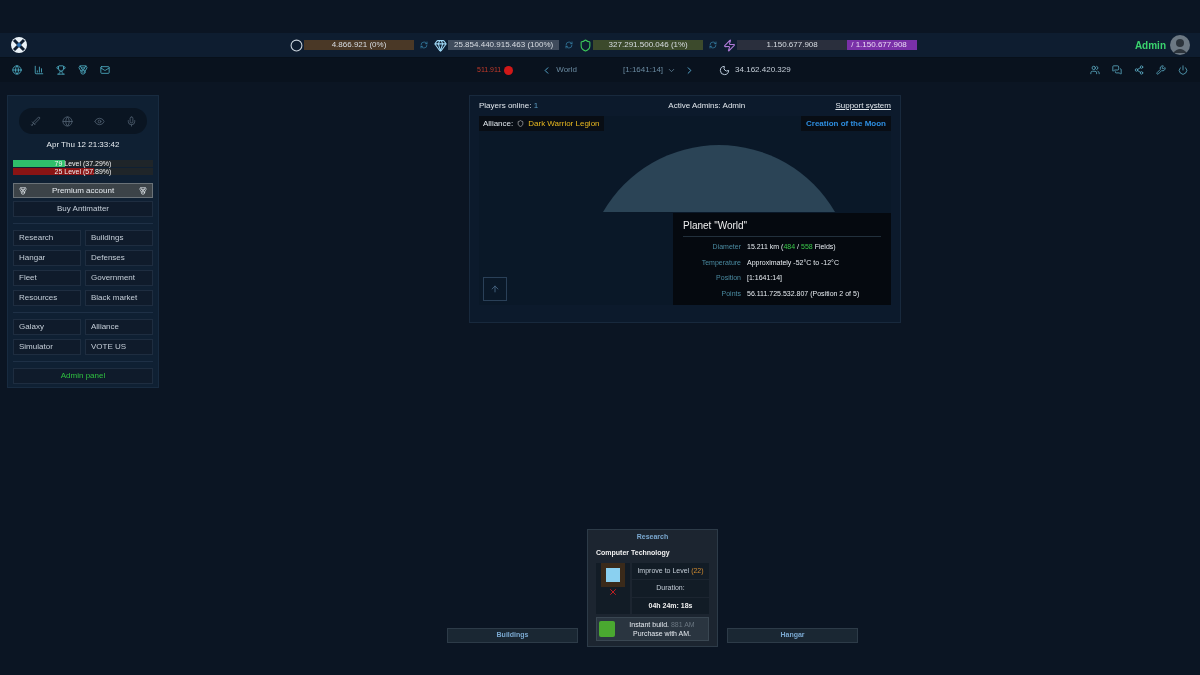 The image size is (1200, 675). What do you see at coordinates (119, 327) in the screenshot?
I see `menu-link: Alliance` at bounding box center [119, 327].